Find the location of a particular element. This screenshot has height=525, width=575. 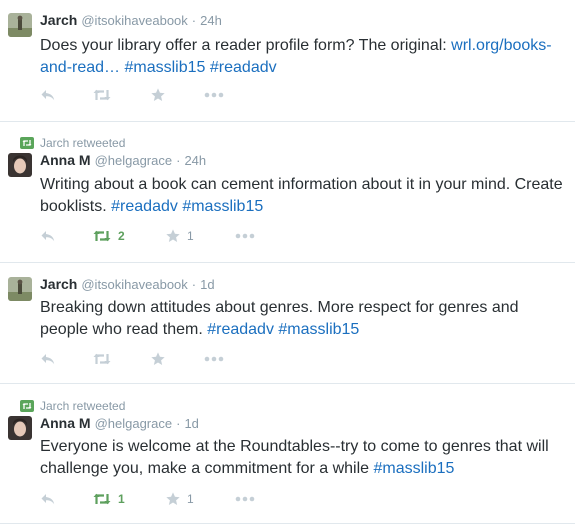

tweet-divider is located at coordinates (287, 523).